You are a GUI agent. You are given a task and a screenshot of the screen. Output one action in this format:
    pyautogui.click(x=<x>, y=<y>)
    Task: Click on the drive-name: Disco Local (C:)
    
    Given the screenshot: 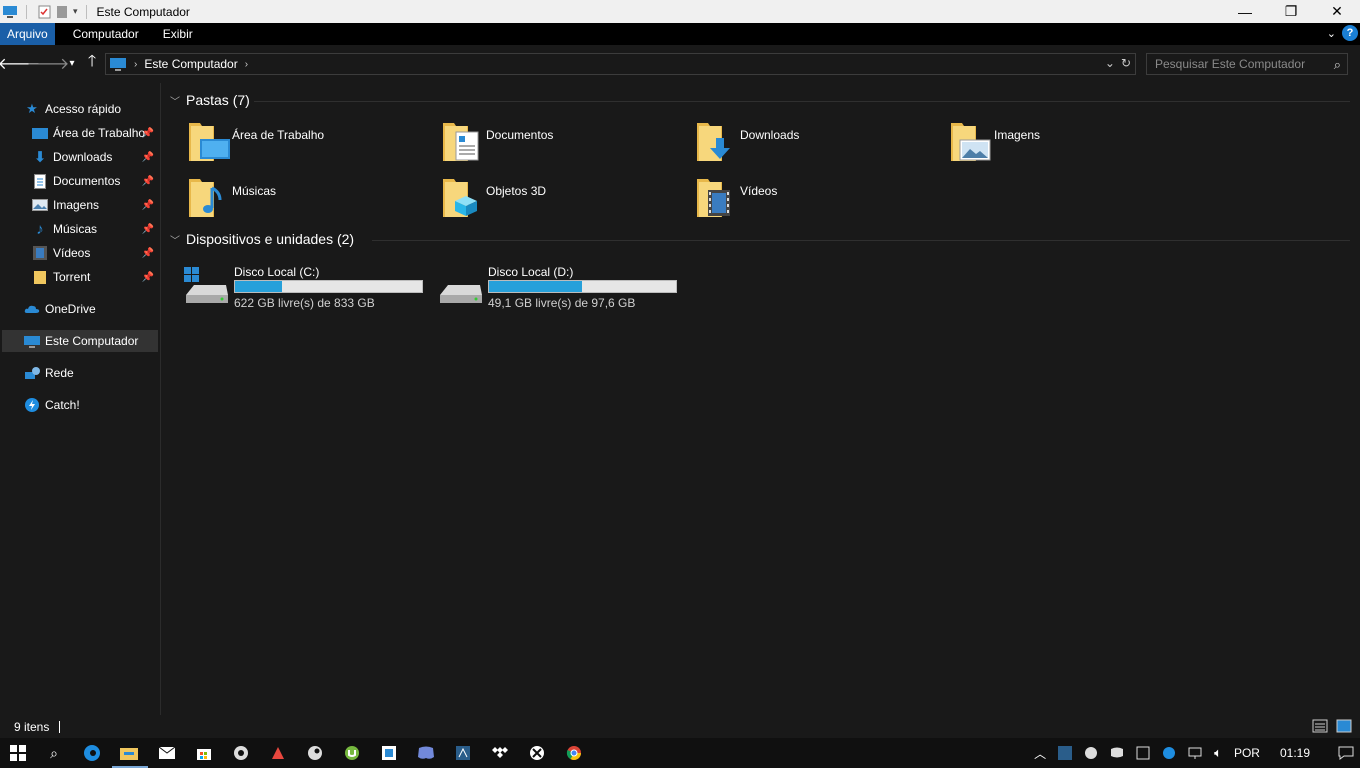 What is the action you would take?
    pyautogui.click(x=277, y=272)
    